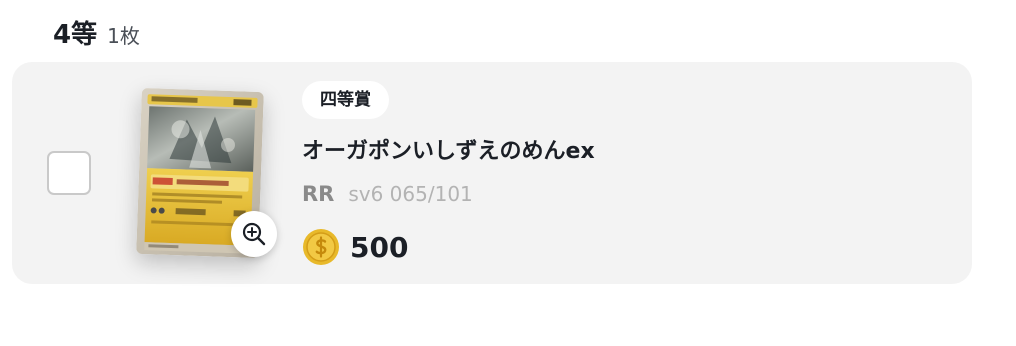 This screenshot has height=346, width=1016. I want to click on card-rarity: RR, so click(318, 194).